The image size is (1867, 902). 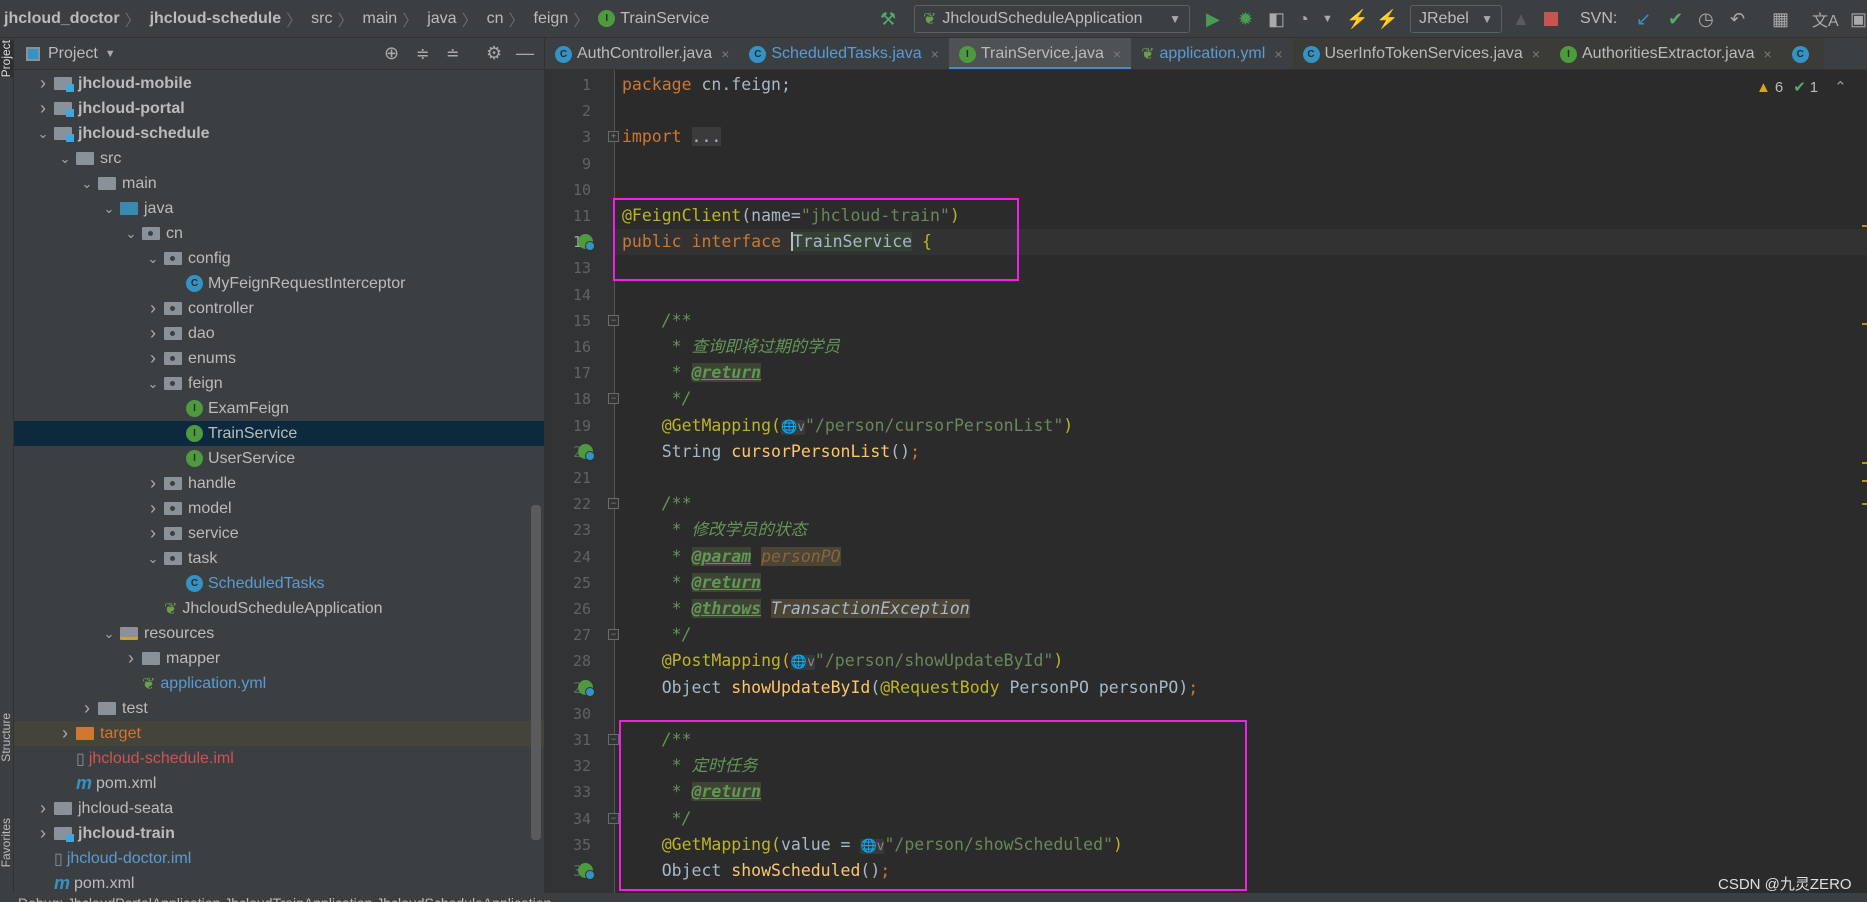 What do you see at coordinates (6, 737) in the screenshot?
I see `structure-tool-tab: Structure` at bounding box center [6, 737].